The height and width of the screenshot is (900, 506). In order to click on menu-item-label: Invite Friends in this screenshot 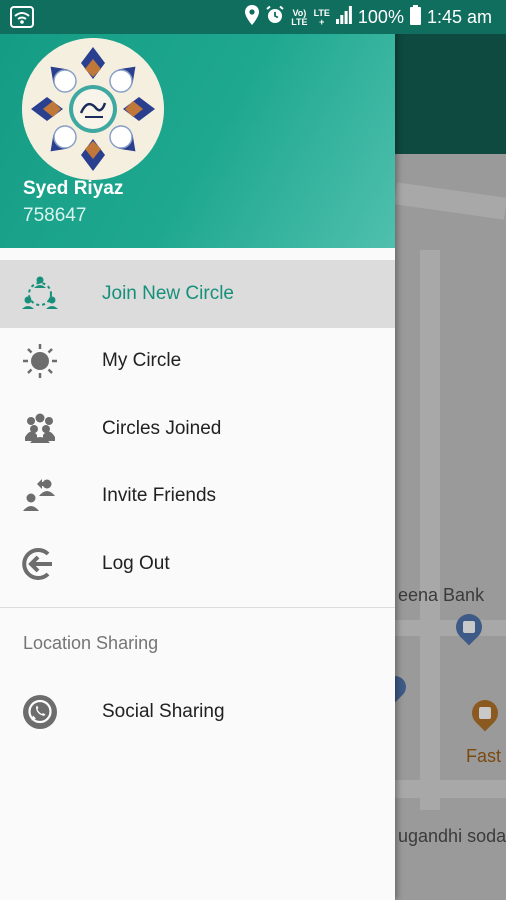, I will do `click(159, 496)`.